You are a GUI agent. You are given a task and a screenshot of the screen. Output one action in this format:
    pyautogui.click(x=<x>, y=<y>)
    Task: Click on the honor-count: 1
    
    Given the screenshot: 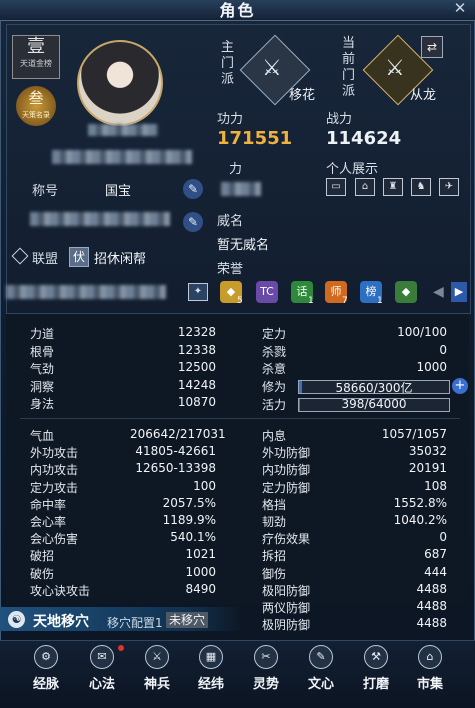 What is the action you would take?
    pyautogui.click(x=311, y=301)
    